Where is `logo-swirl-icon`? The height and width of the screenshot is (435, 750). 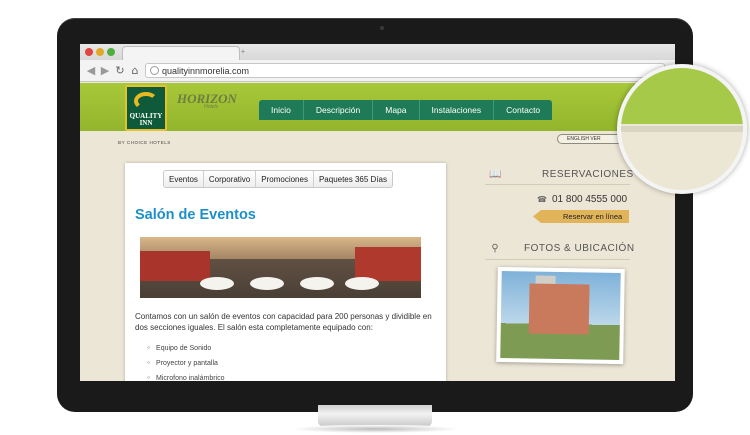 logo-swirl-icon is located at coordinates (146, 101).